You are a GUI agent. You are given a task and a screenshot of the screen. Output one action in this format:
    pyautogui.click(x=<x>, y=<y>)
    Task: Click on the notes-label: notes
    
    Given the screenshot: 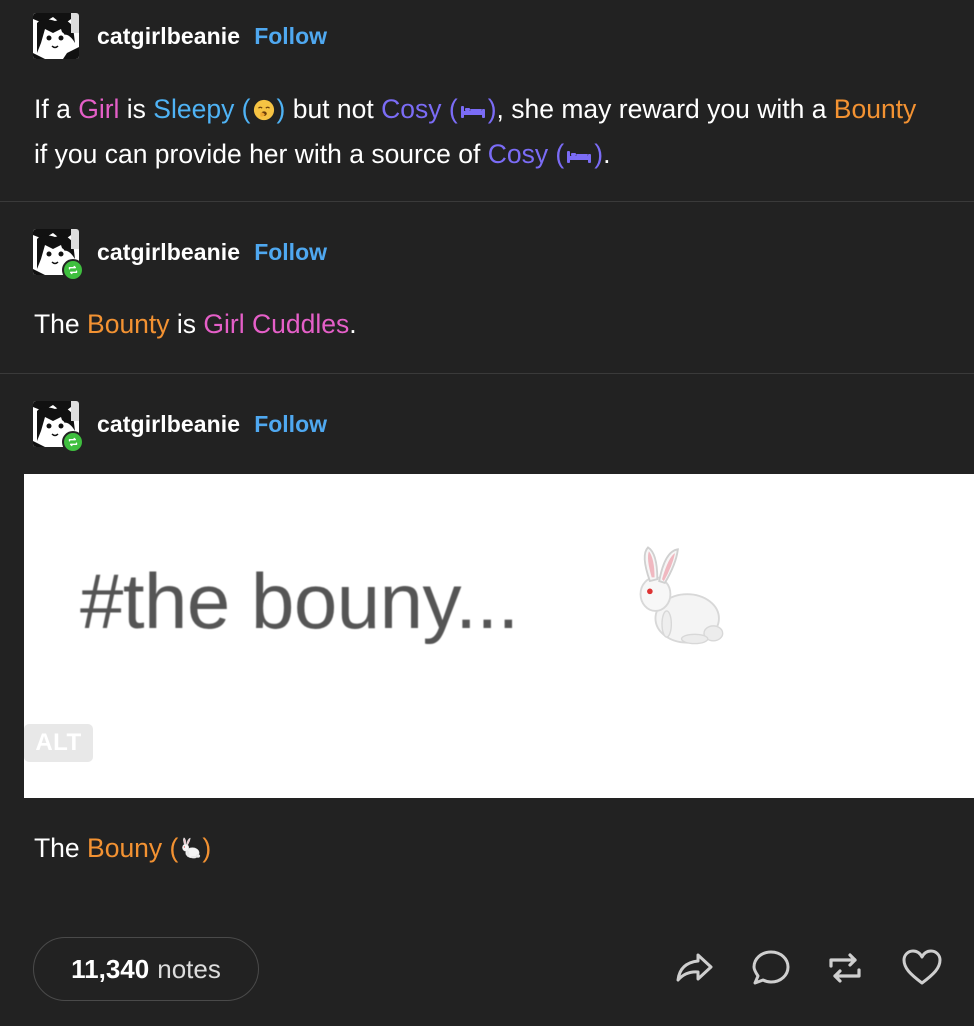 What is the action you would take?
    pyautogui.click(x=189, y=968)
    